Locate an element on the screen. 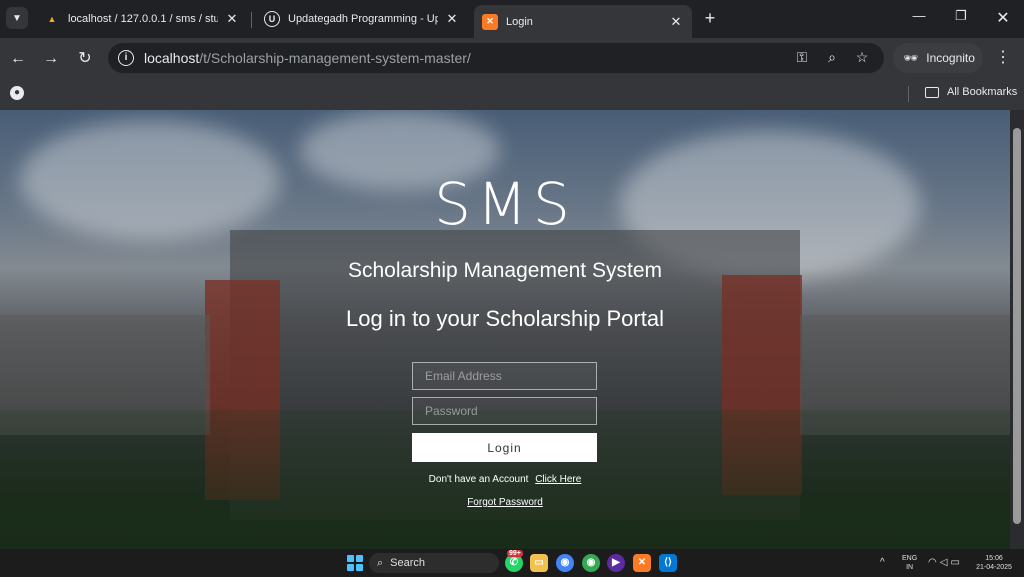 Image resolution: width=1024 pixels, height=577 pixels. region-label: IN is located at coordinates (910, 567).